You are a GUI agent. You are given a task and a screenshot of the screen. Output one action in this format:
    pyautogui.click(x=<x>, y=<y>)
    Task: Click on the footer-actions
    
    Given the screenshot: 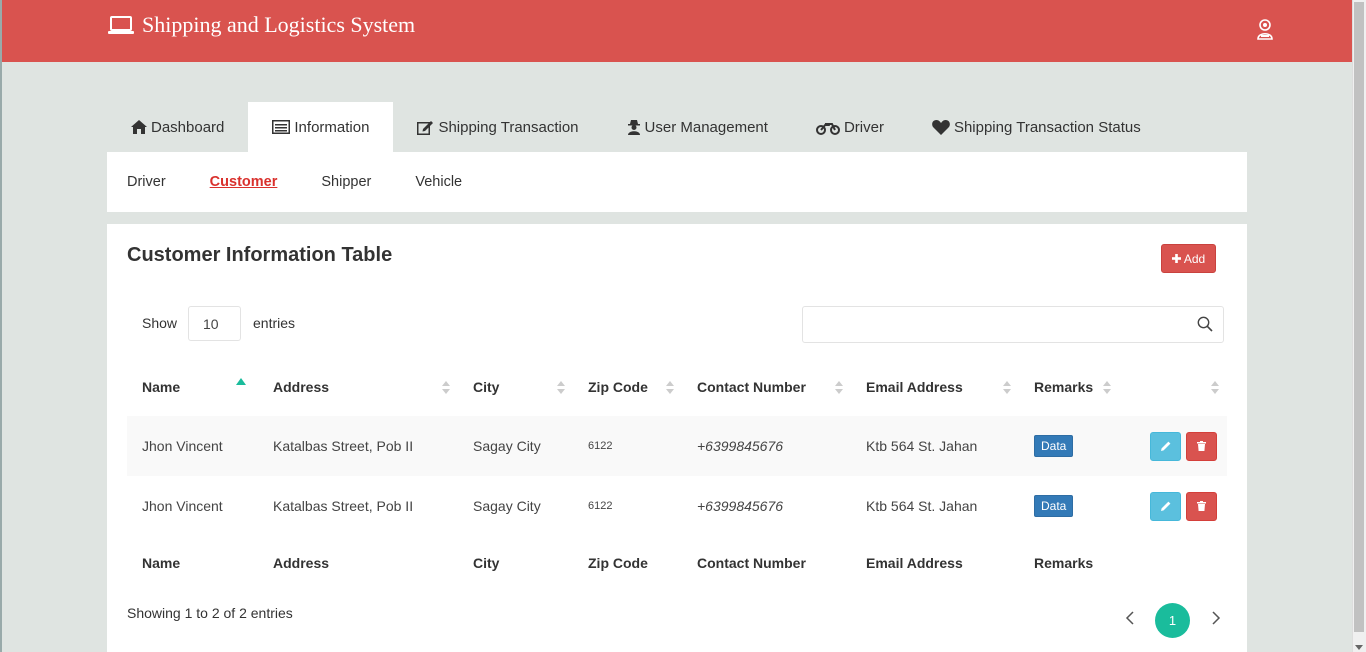 What is the action you would take?
    pyautogui.click(x=1173, y=563)
    